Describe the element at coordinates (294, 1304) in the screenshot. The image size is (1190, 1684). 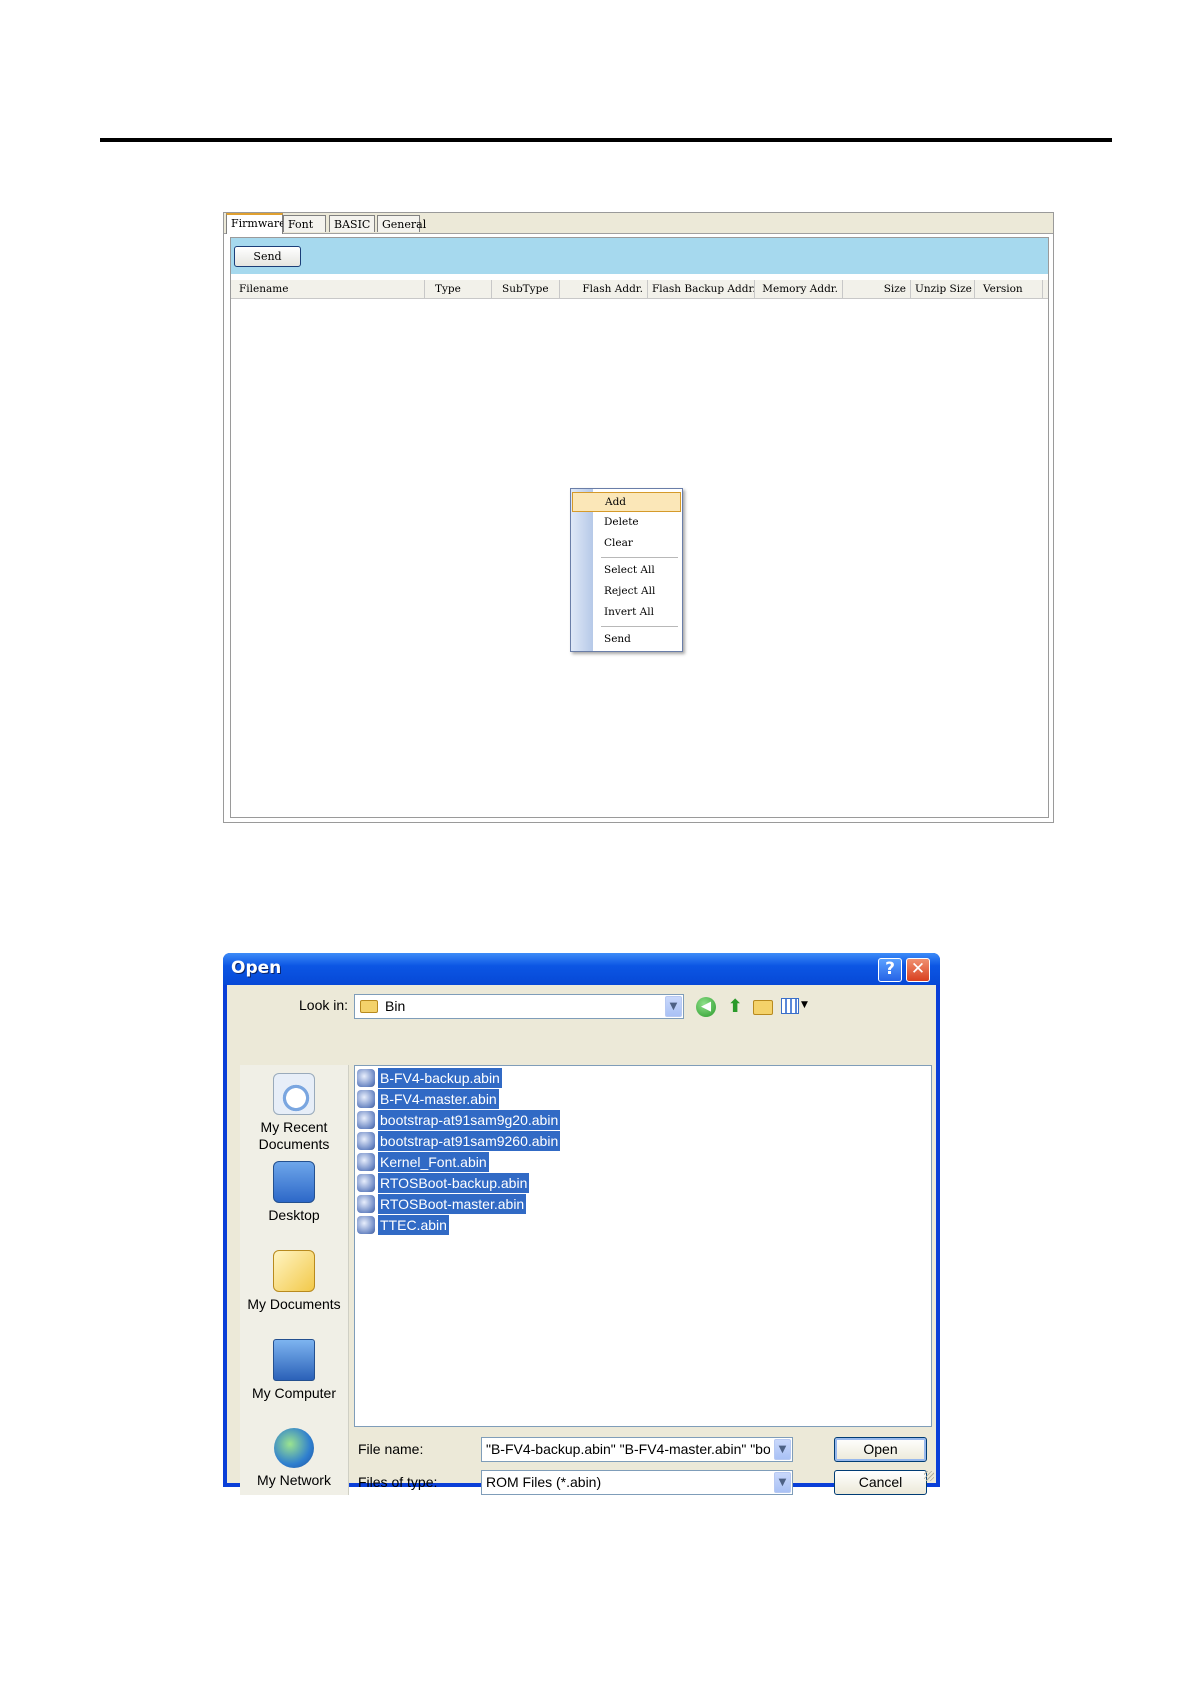
I see `place-label: My Documents` at that location.